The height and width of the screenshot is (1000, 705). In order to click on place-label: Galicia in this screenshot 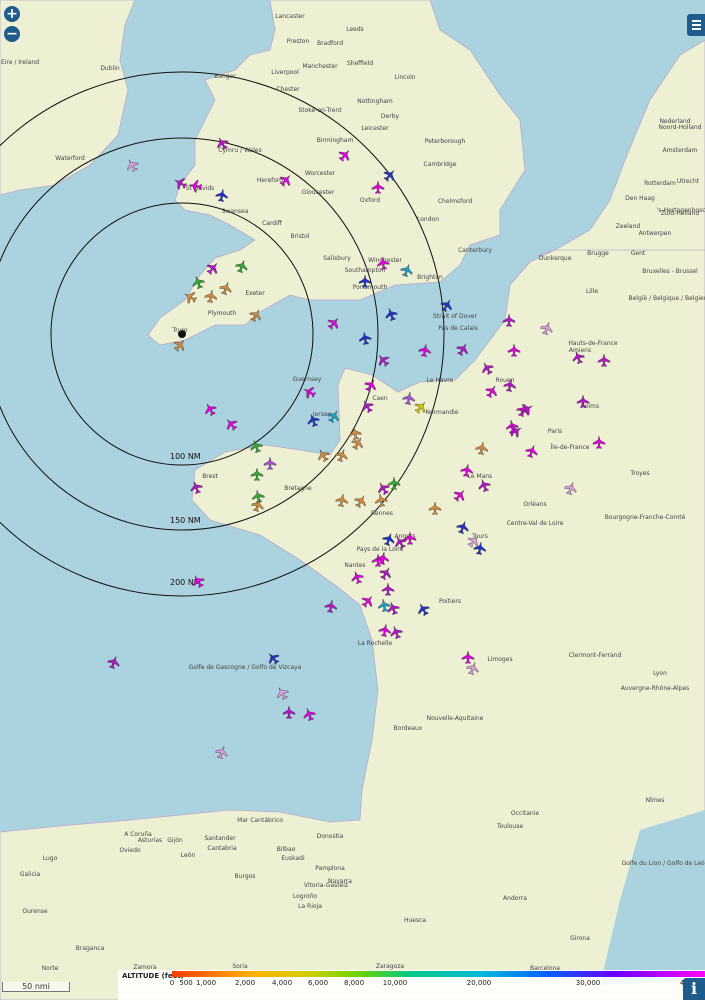, I will do `click(30, 874)`.